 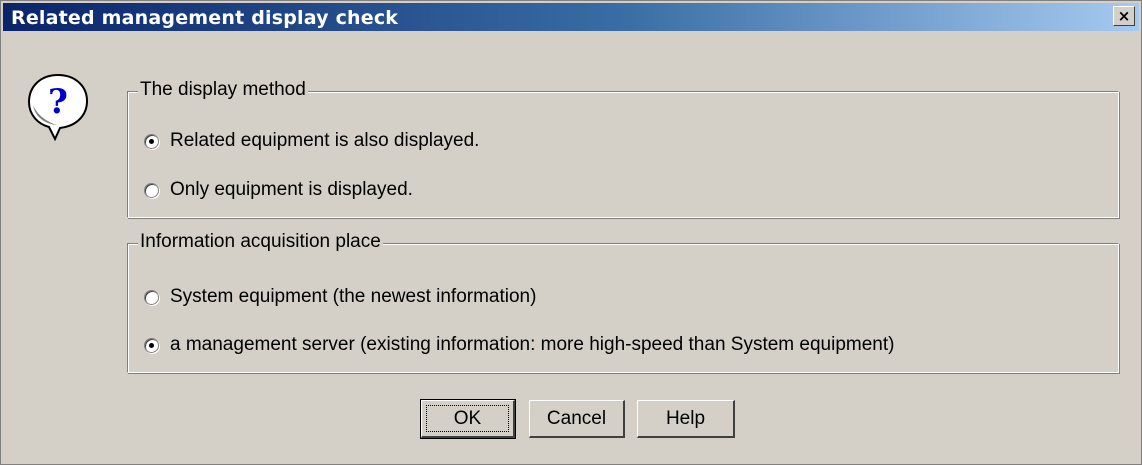 What do you see at coordinates (223, 90) in the screenshot?
I see `display-method-legend: The display method` at bounding box center [223, 90].